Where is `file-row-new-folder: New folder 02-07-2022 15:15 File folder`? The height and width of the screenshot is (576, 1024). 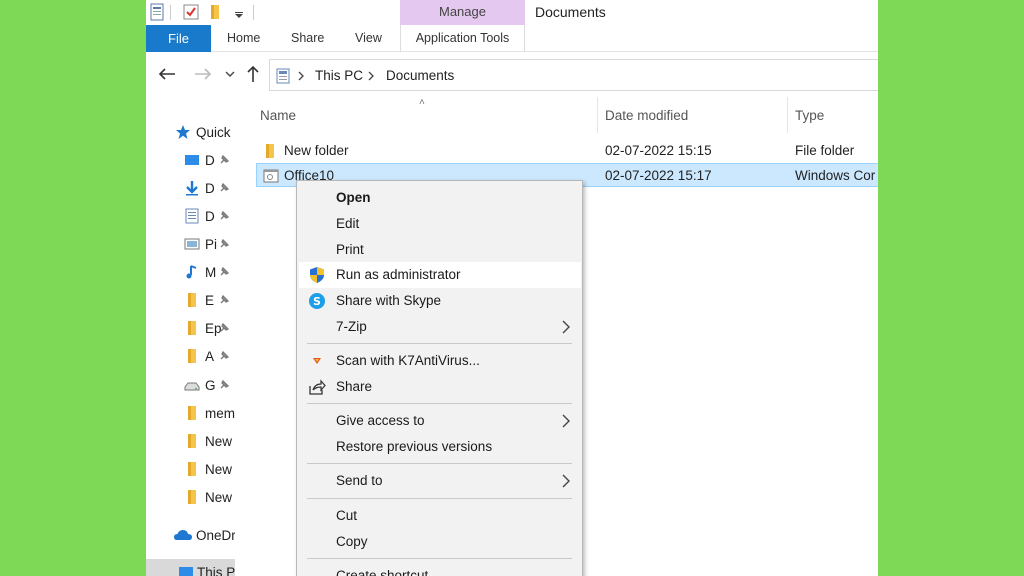
file-row-new-folder: New folder 02-07-2022 15:15 File folder is located at coordinates (567, 151).